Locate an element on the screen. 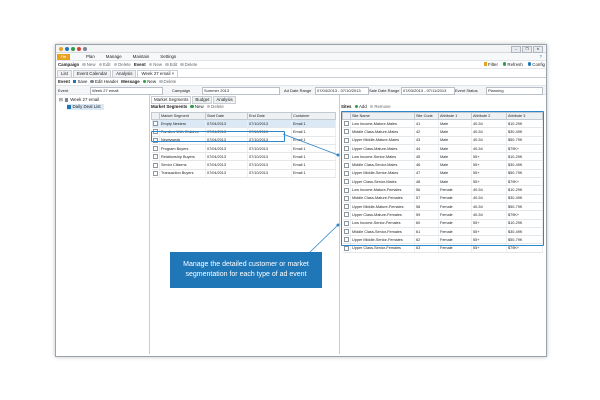  event-edit-button: Edit is located at coordinates (171, 64).